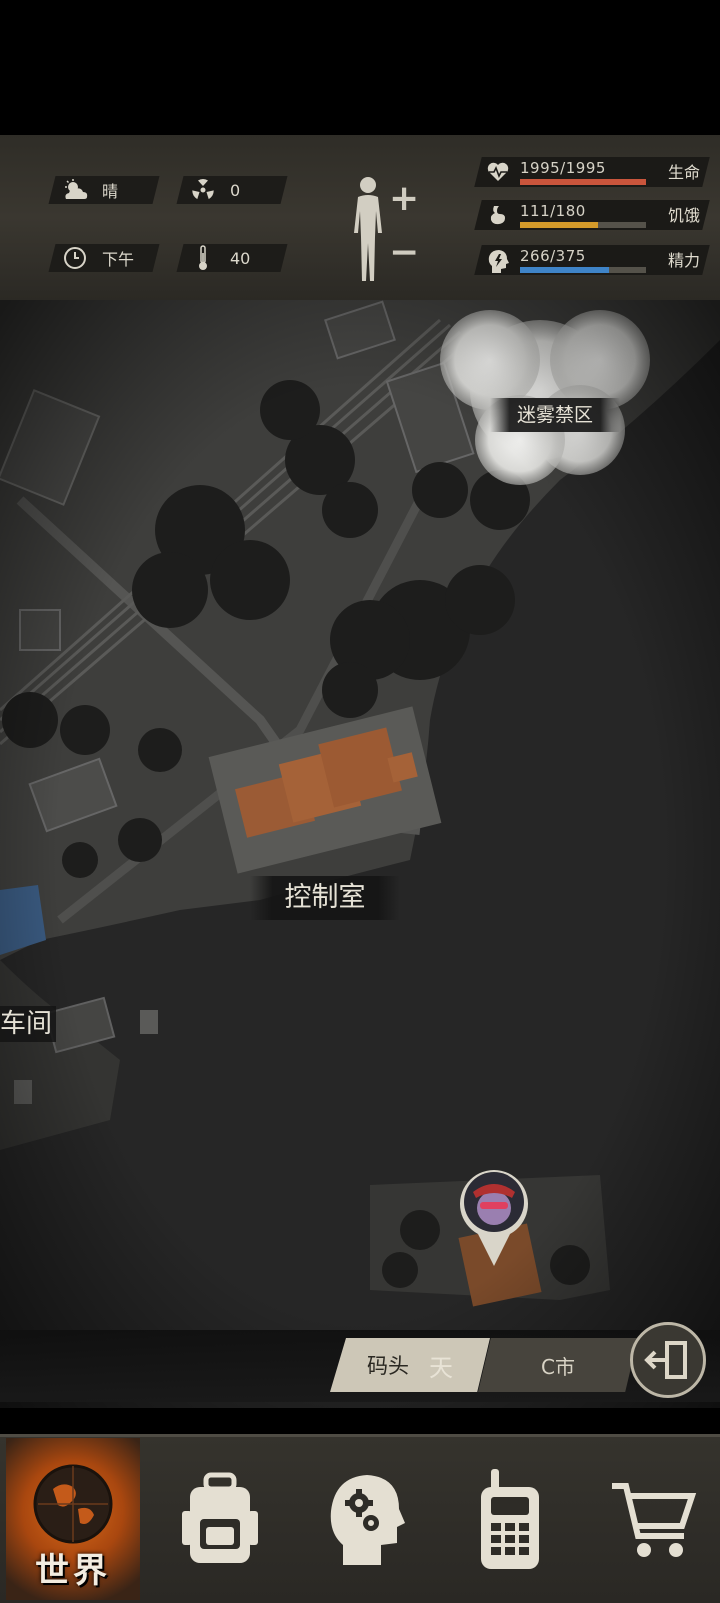 The image size is (720, 1603). What do you see at coordinates (410, 1365) in the screenshot?
I see `breadcrumb-current: 码头 天` at bounding box center [410, 1365].